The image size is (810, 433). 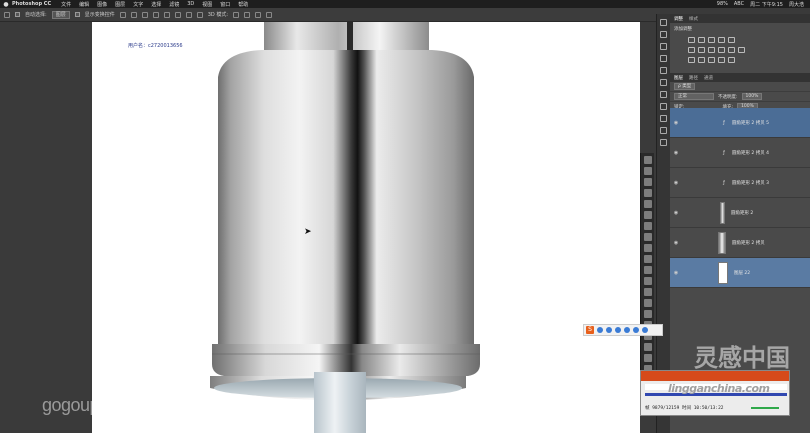 What do you see at coordinates (721, 60) in the screenshot?
I see `selective-color-icon` at bounding box center [721, 60].